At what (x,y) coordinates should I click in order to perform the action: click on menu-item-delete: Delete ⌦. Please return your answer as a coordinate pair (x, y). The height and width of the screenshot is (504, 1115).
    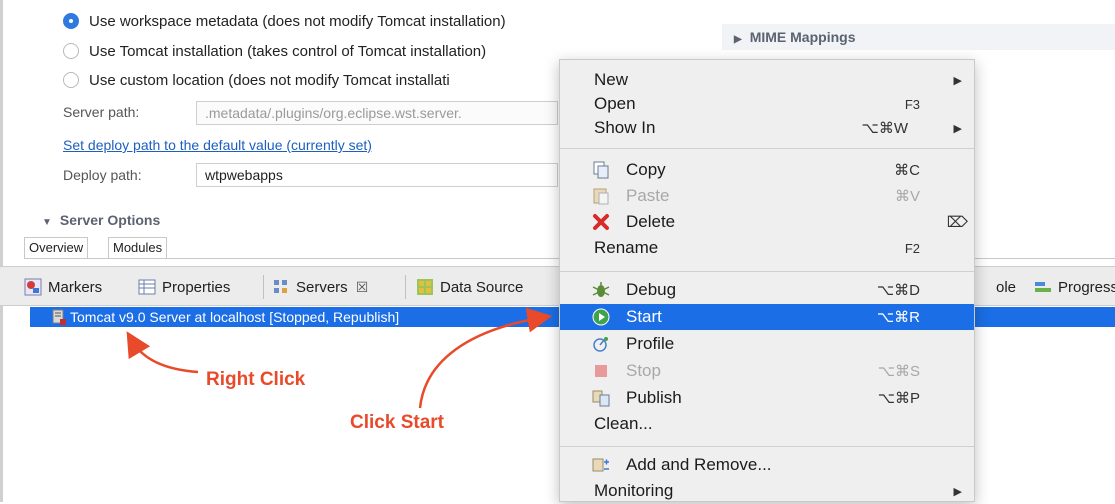
    Looking at the image, I should click on (767, 222).